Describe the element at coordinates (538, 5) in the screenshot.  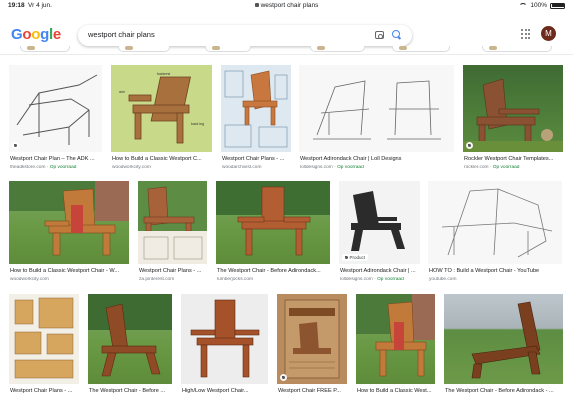
I see `battery-percent: 100%` at that location.